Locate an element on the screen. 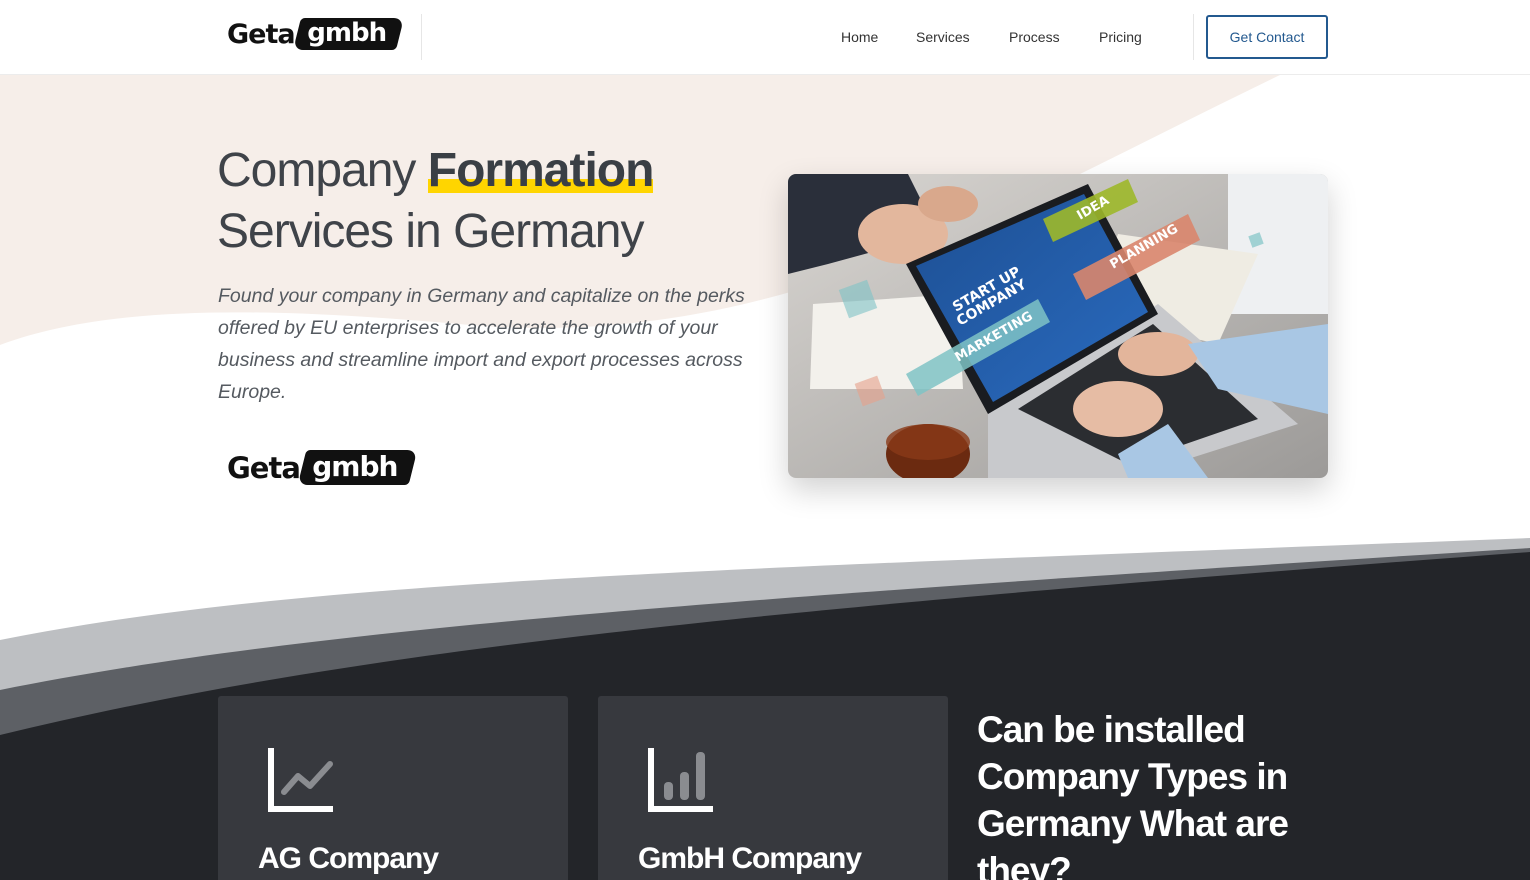 Image resolution: width=1530 pixels, height=880 pixels. hero-image: START UP COMPANY MARKETING IDEA PLANNING is located at coordinates (1058, 326).